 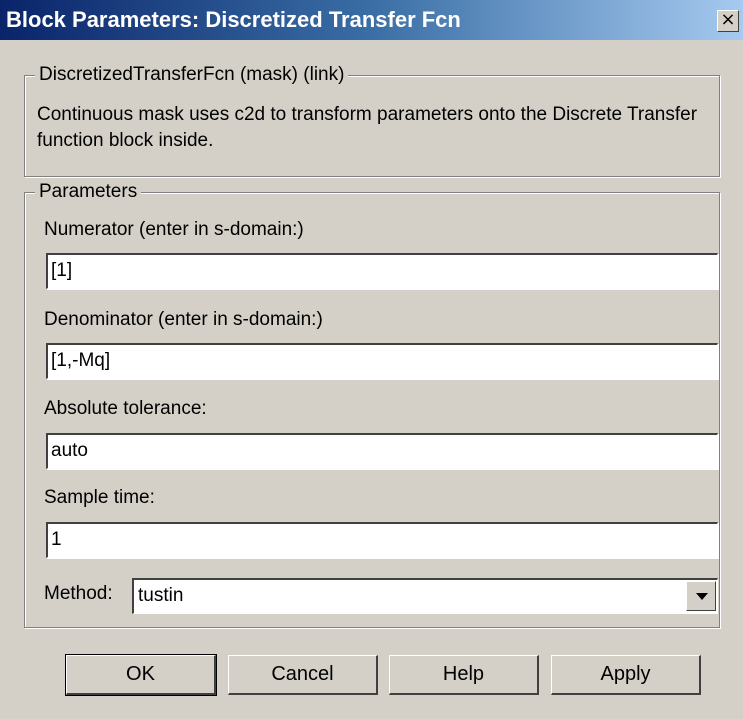 What do you see at coordinates (382, 540) in the screenshot?
I see `sample-time-field: 1` at bounding box center [382, 540].